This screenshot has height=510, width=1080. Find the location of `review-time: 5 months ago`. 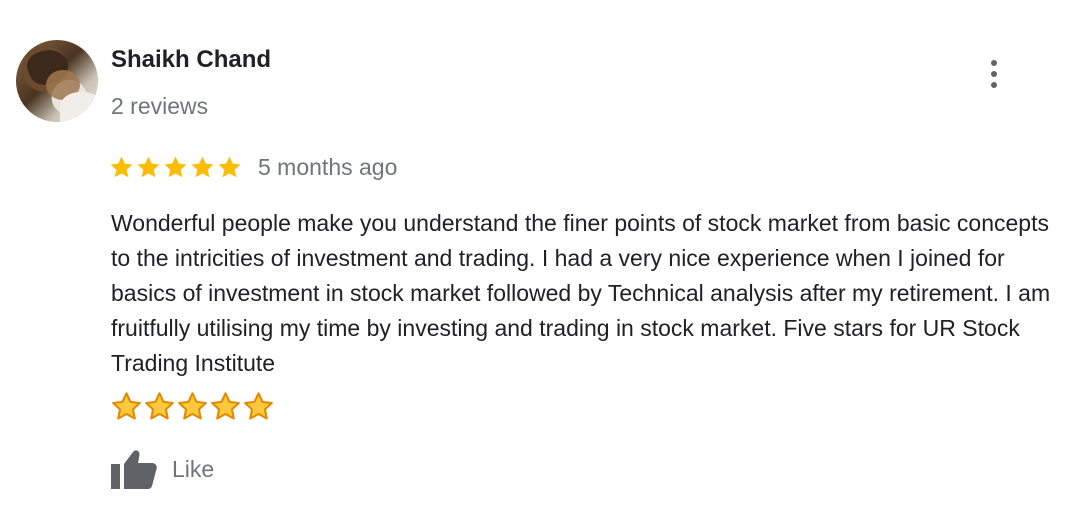

review-time: 5 months ago is located at coordinates (328, 166).